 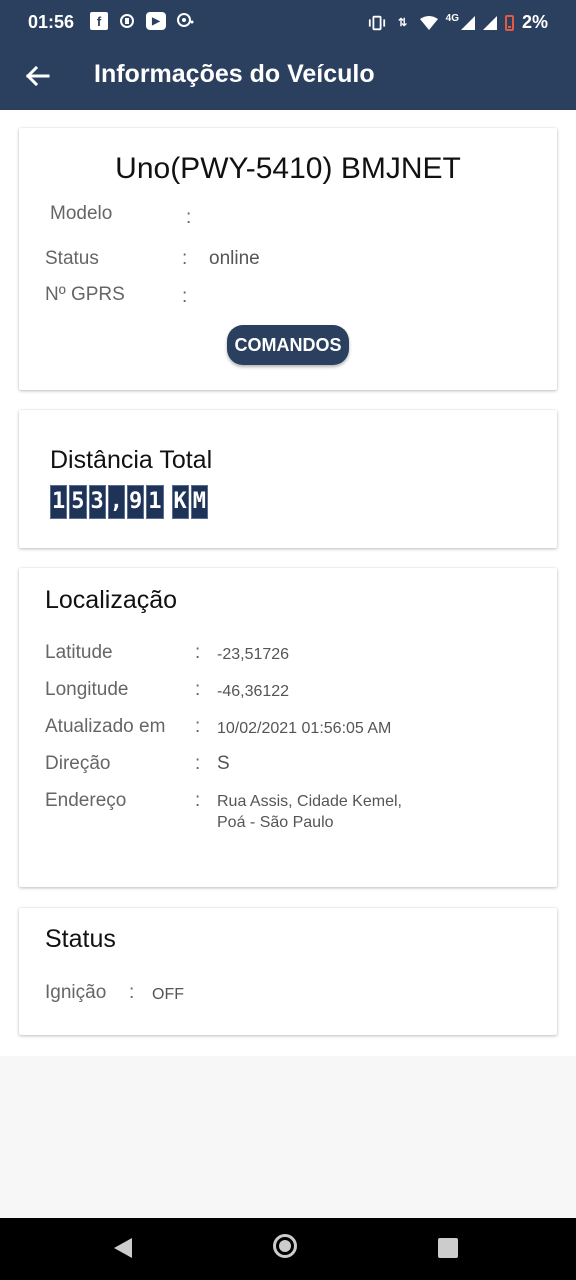 What do you see at coordinates (288, 479) in the screenshot?
I see `distance-card: Distância Total 153,91KM` at bounding box center [288, 479].